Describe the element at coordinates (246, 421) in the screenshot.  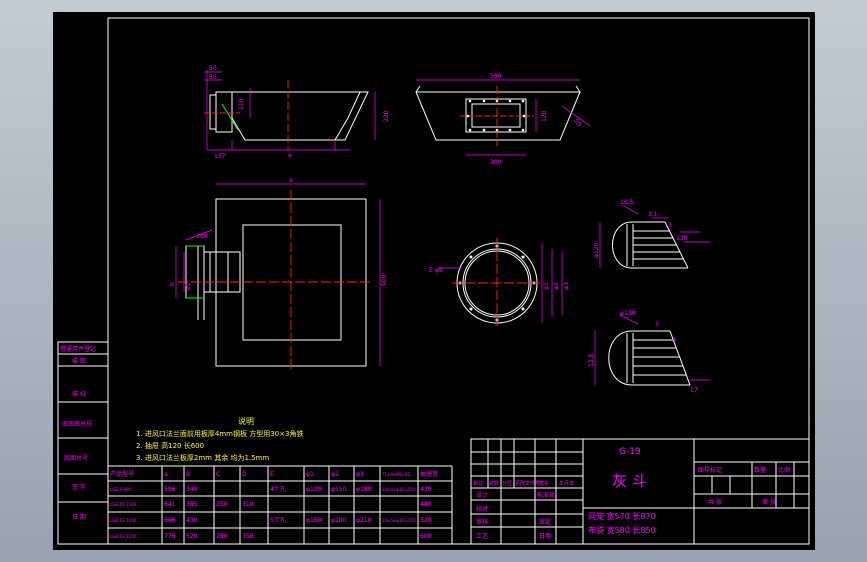
I see `notes-heading: 说明` at that location.